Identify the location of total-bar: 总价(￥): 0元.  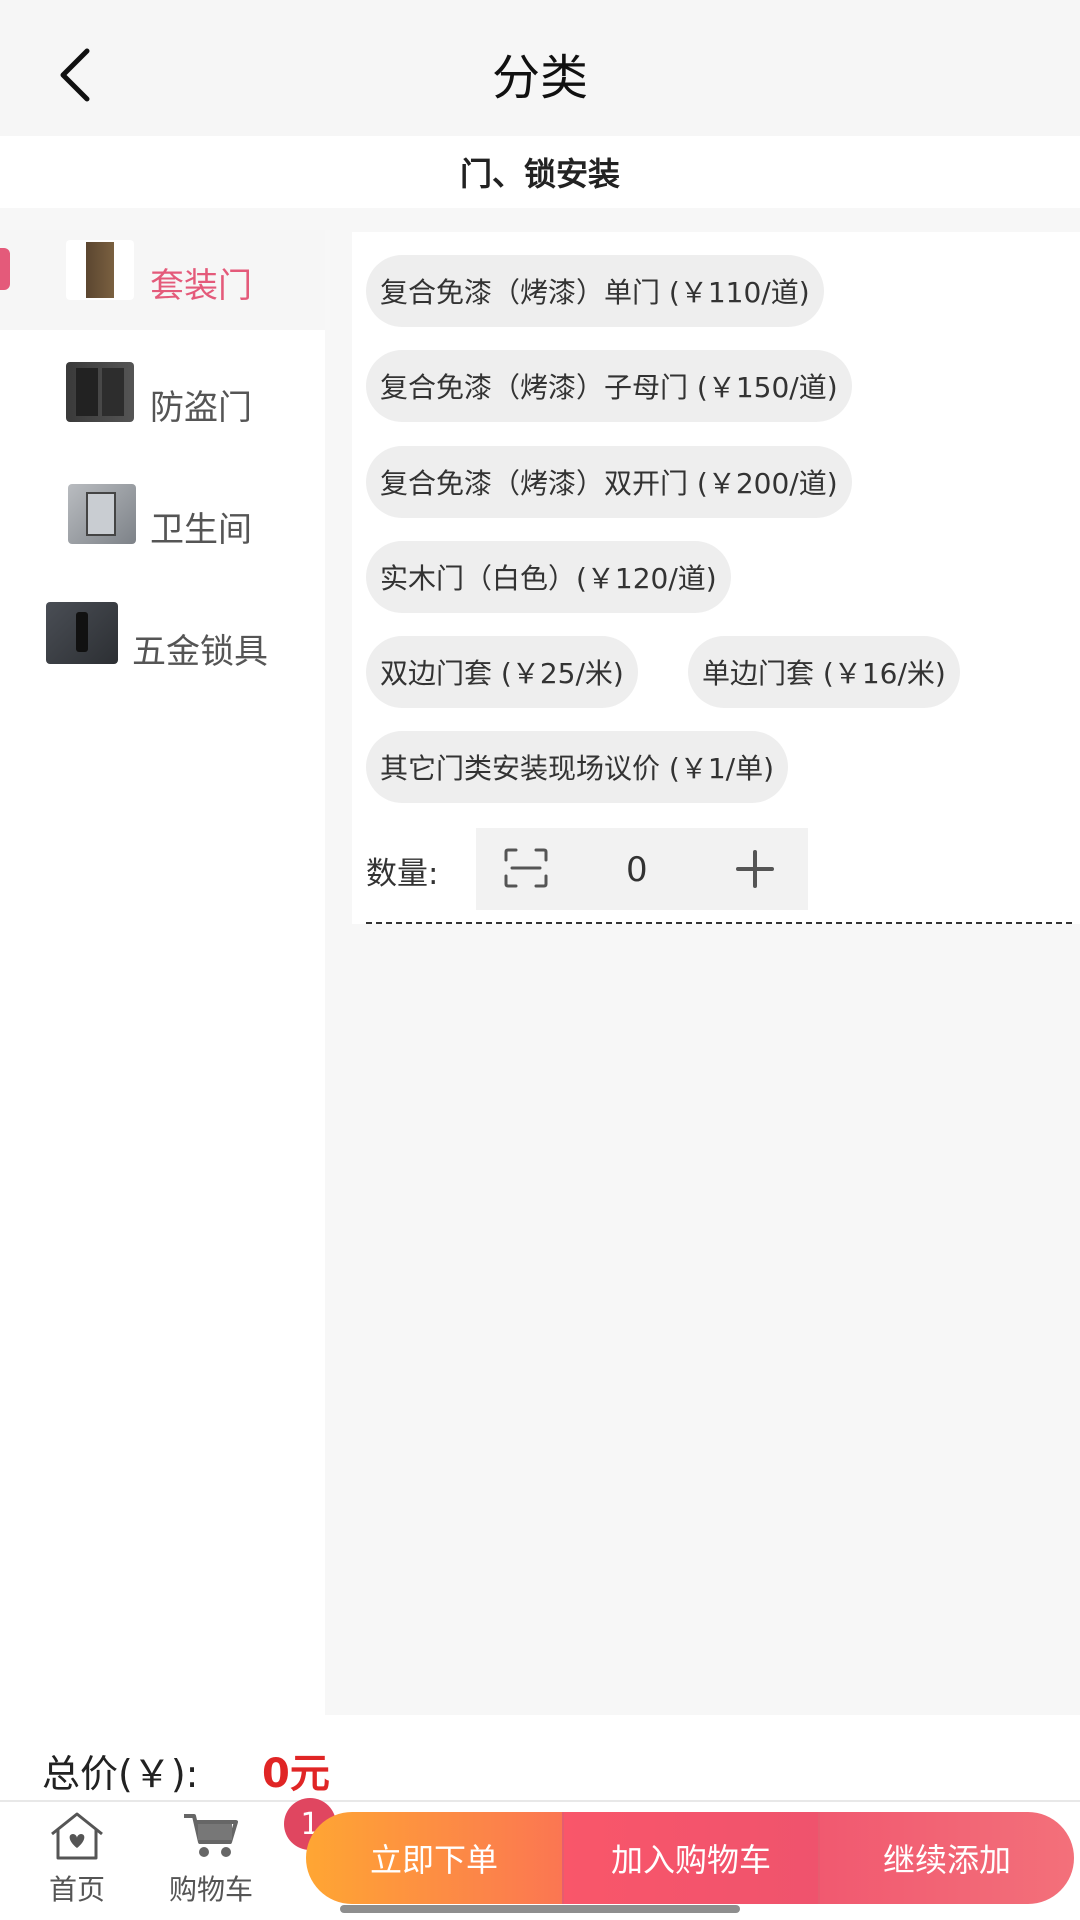
(540, 1761).